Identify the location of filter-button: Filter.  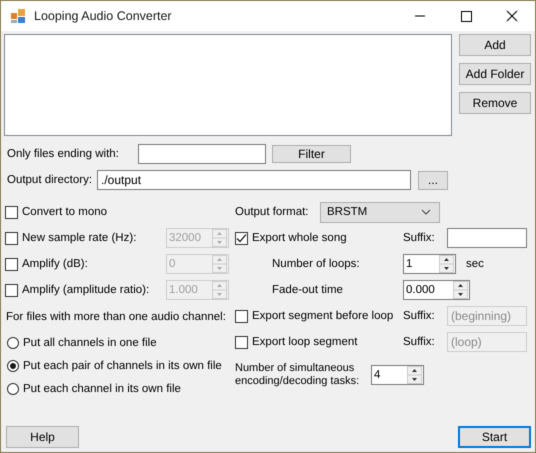
(311, 154).